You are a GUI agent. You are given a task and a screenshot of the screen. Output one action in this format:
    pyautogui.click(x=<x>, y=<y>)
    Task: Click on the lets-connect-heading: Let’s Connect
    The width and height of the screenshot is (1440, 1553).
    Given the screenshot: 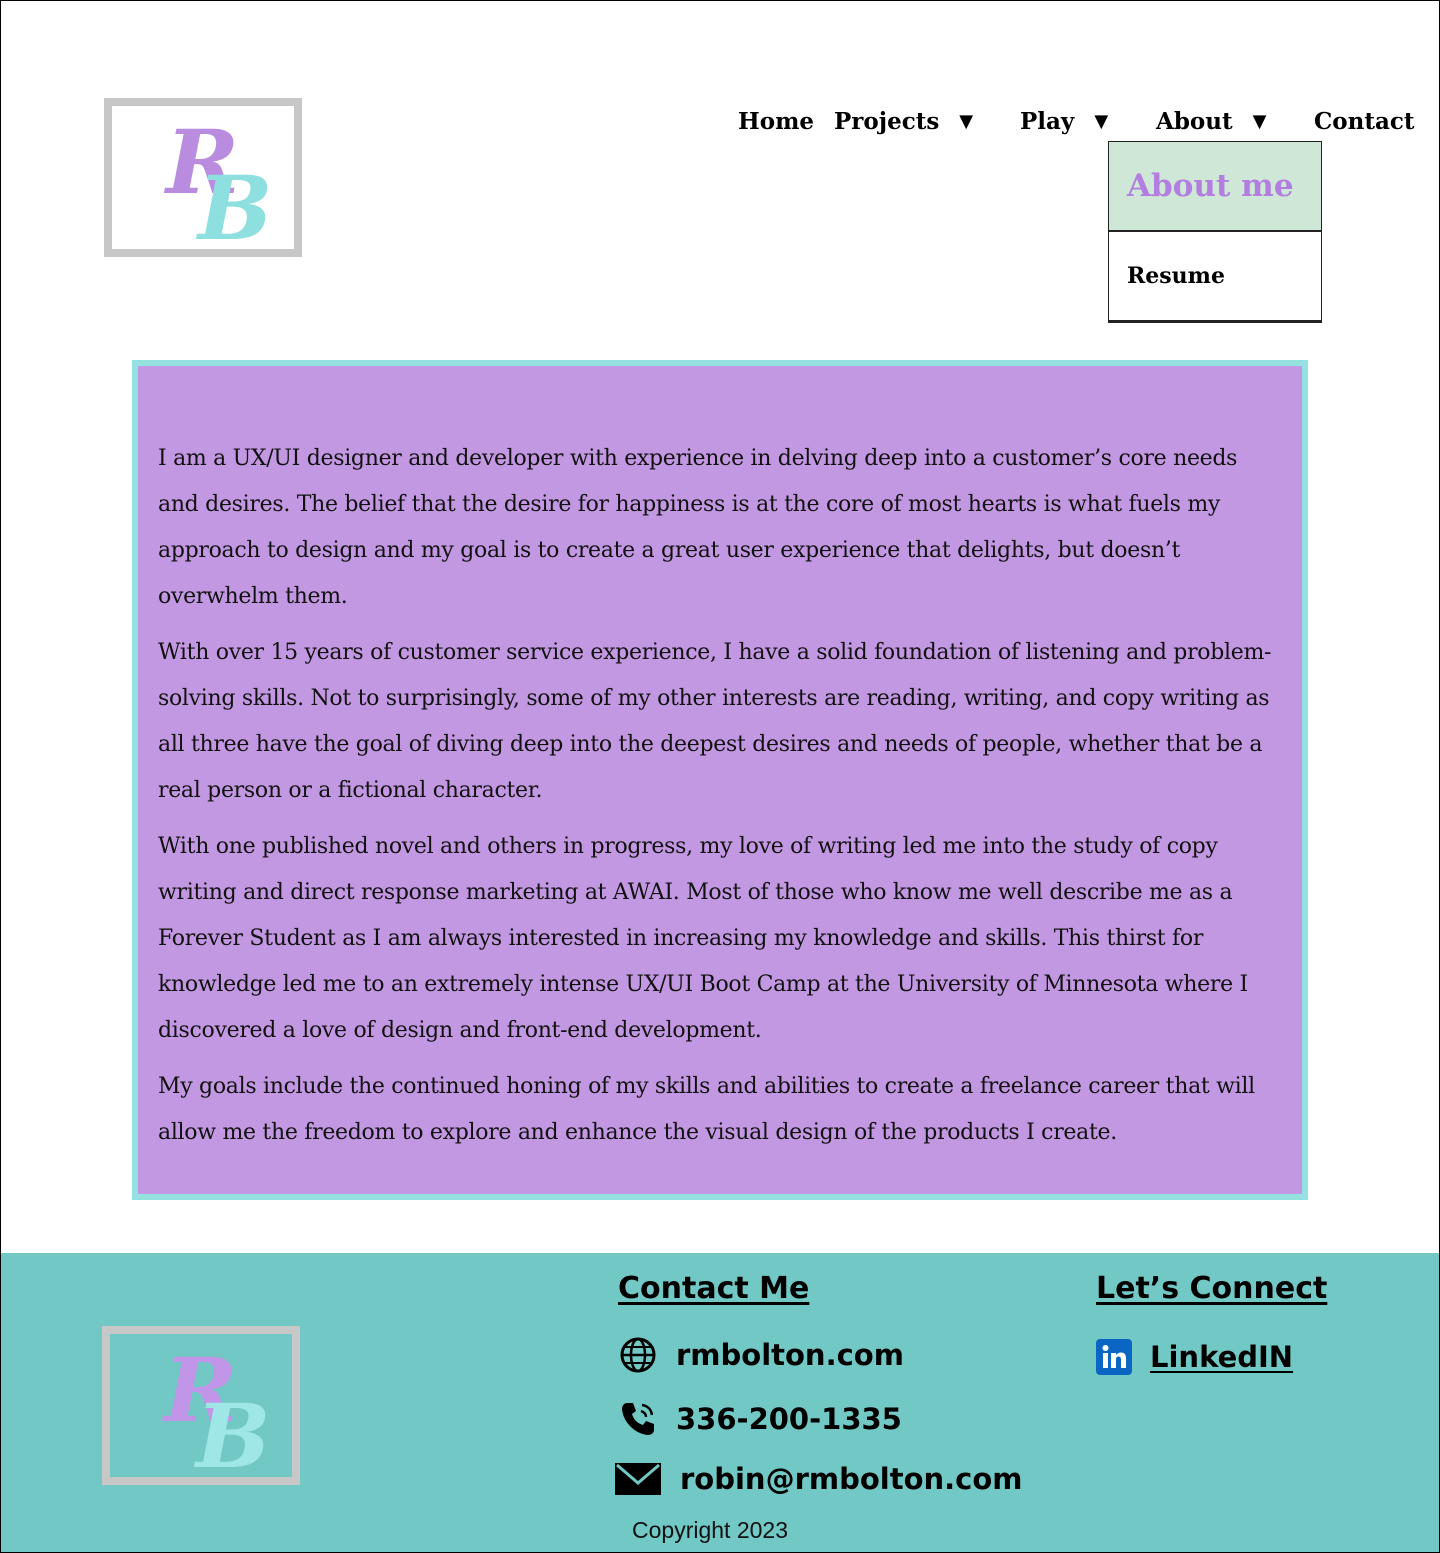 What is the action you would take?
    pyautogui.click(x=1212, y=1288)
    